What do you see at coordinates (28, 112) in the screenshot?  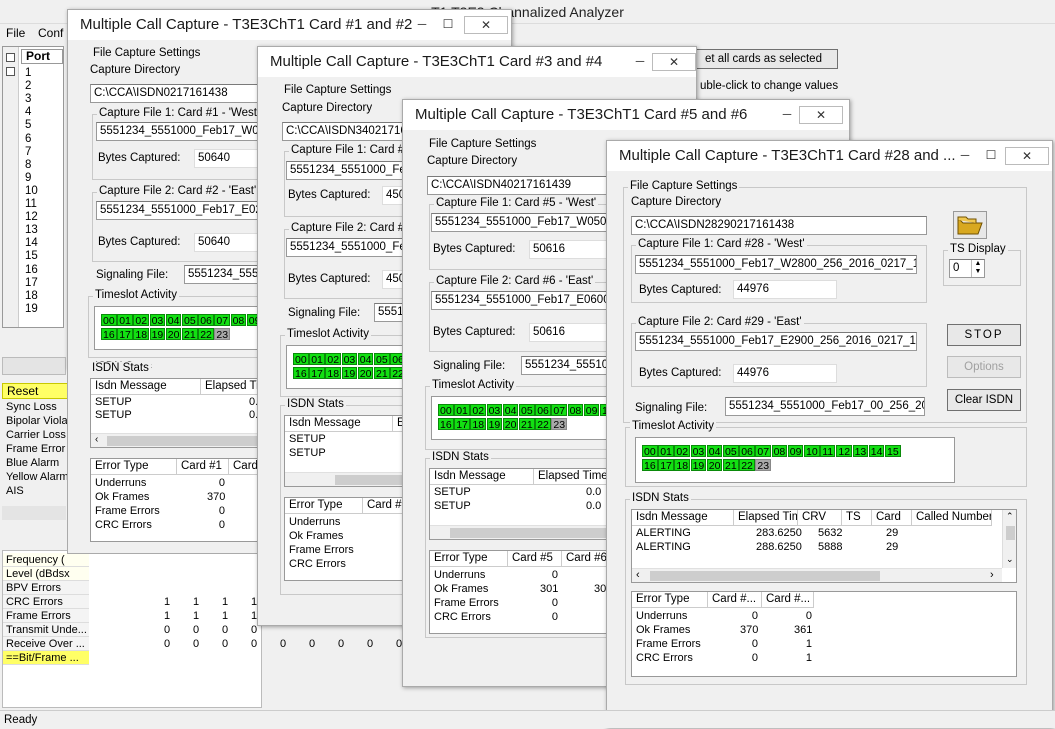 I see `port-row: 4` at bounding box center [28, 112].